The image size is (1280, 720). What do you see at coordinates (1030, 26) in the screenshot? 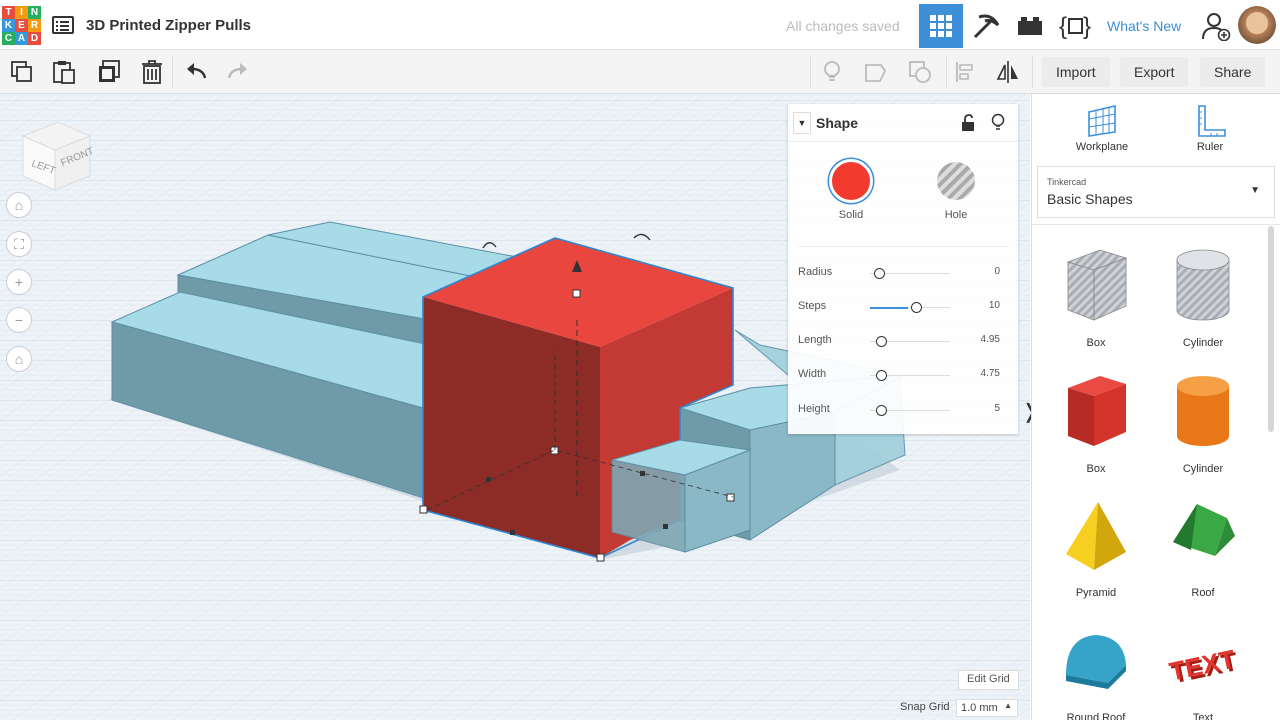
I see `bricks-button` at bounding box center [1030, 26].